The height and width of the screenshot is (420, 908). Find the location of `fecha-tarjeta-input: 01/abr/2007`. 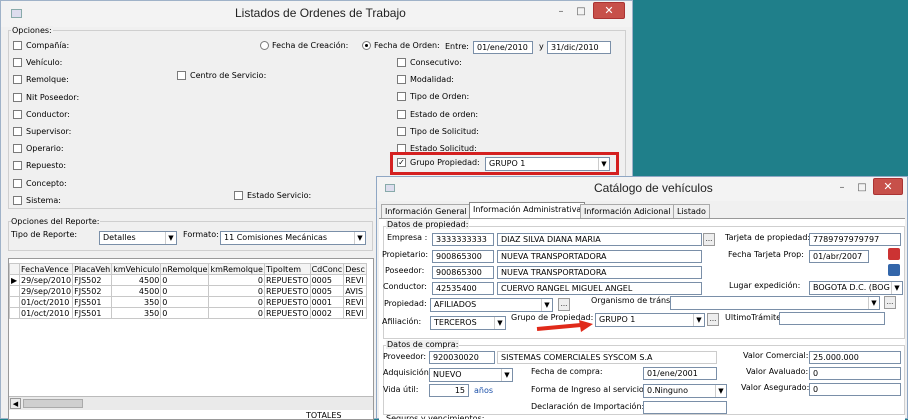

fecha-tarjeta-input: 01/abr/2007 is located at coordinates (839, 256).